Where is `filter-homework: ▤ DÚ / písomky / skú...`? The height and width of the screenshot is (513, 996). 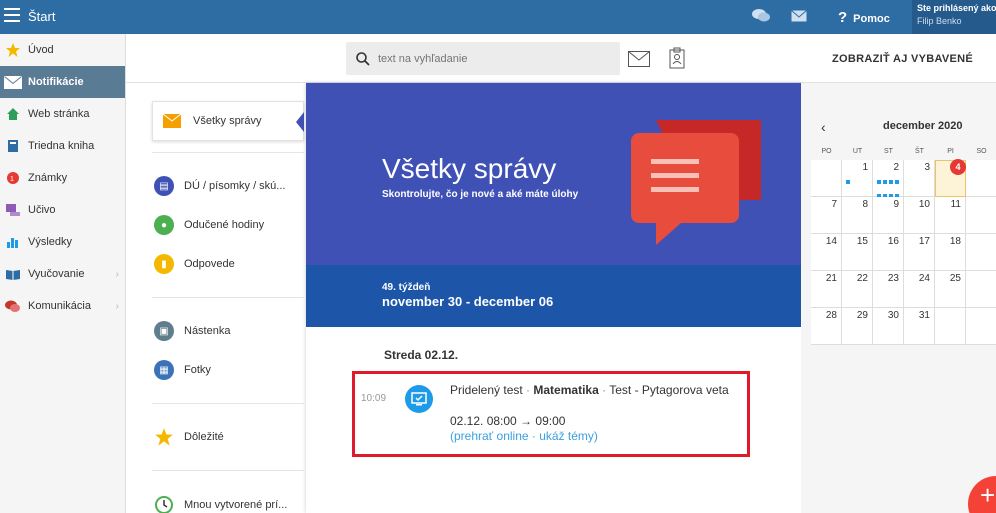
filter-homework: ▤ DÚ / písomky / skú... is located at coordinates (219, 186).